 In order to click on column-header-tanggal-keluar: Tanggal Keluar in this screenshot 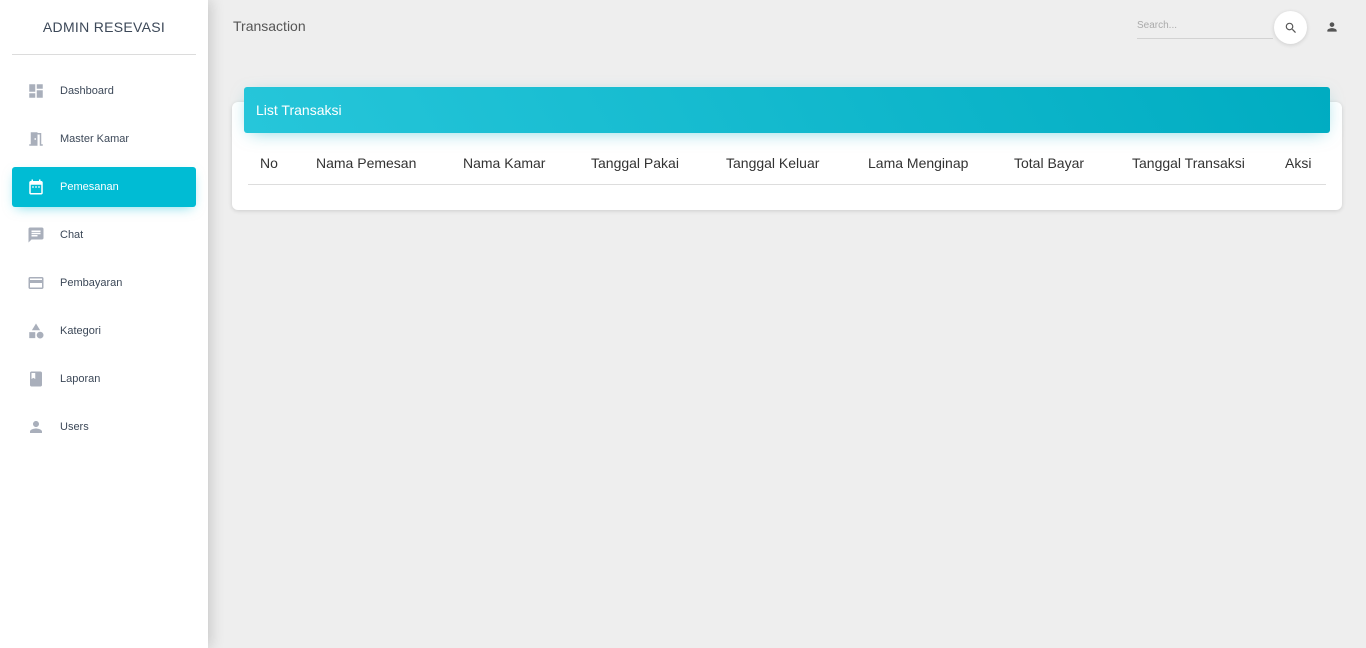, I will do `click(785, 164)`.